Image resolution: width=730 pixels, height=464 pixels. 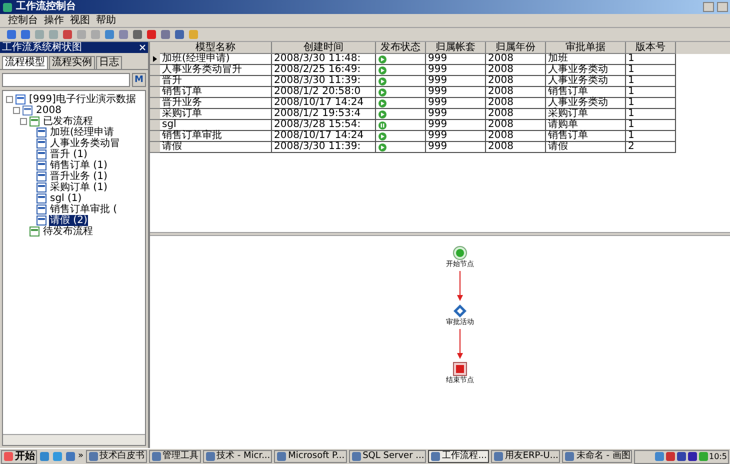 What do you see at coordinates (597, 456) in the screenshot?
I see `taskbar-button: 未命名 - 画图` at bounding box center [597, 456].